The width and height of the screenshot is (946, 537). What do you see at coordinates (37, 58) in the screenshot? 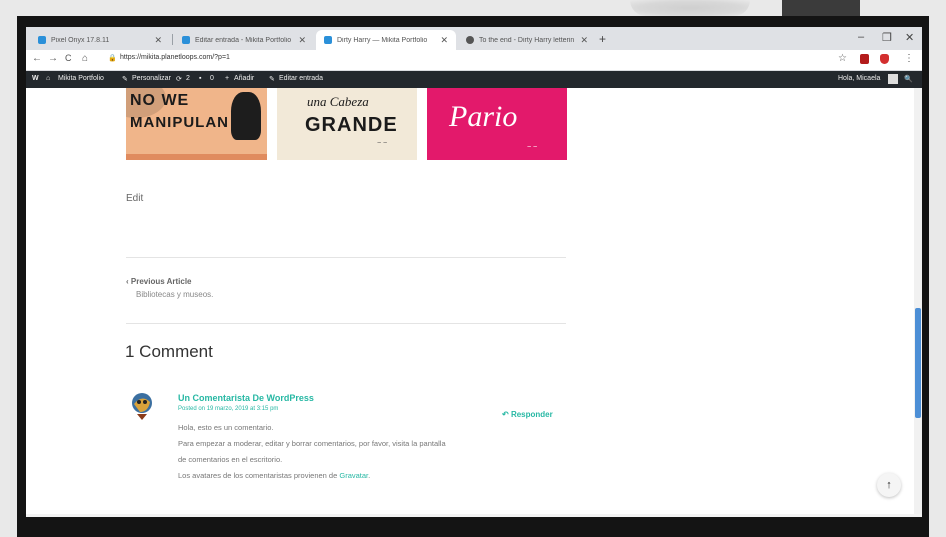
I see `back-button: ←` at bounding box center [37, 58].